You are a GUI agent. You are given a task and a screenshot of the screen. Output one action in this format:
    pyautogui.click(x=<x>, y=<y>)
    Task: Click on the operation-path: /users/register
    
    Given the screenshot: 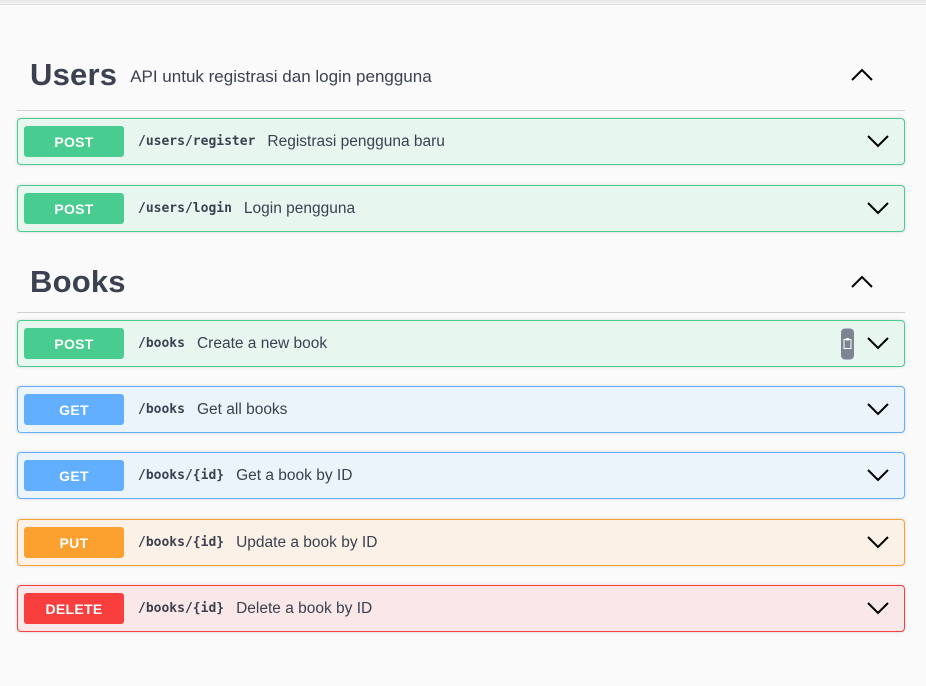 What is the action you would take?
    pyautogui.click(x=197, y=141)
    